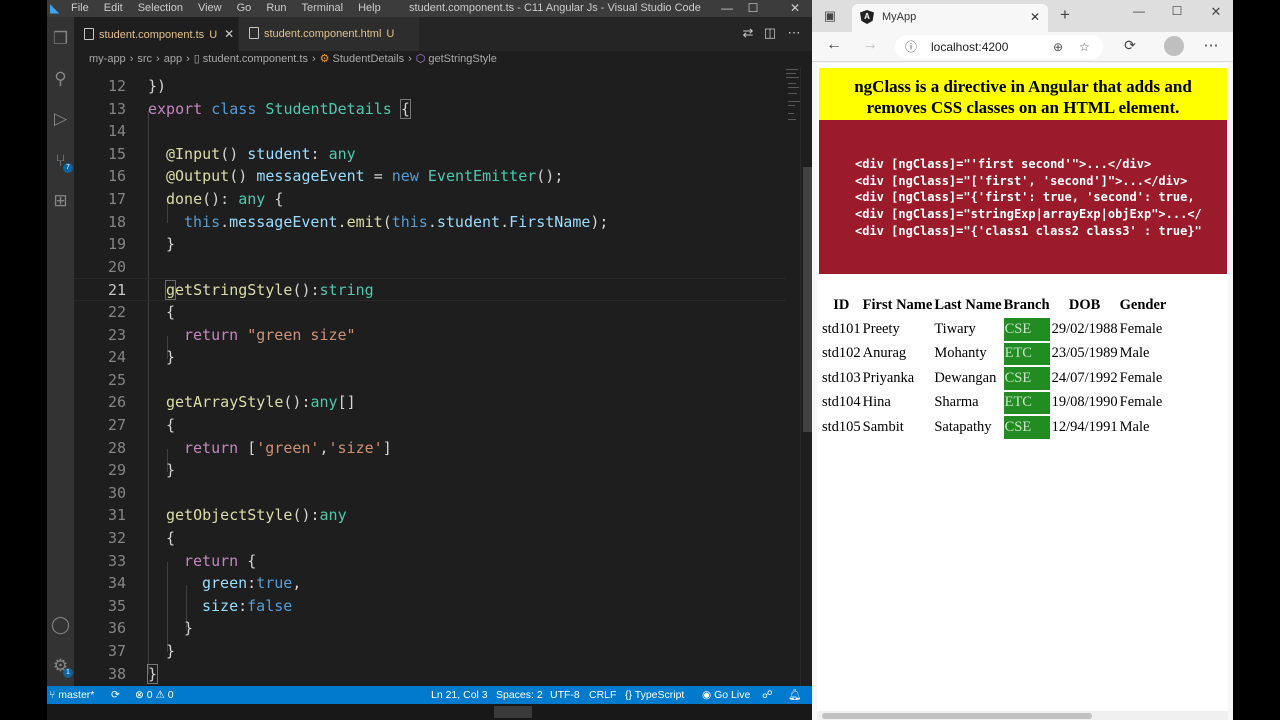 This screenshot has width=1280, height=720. I want to click on menu-selection: Selection, so click(160, 8).